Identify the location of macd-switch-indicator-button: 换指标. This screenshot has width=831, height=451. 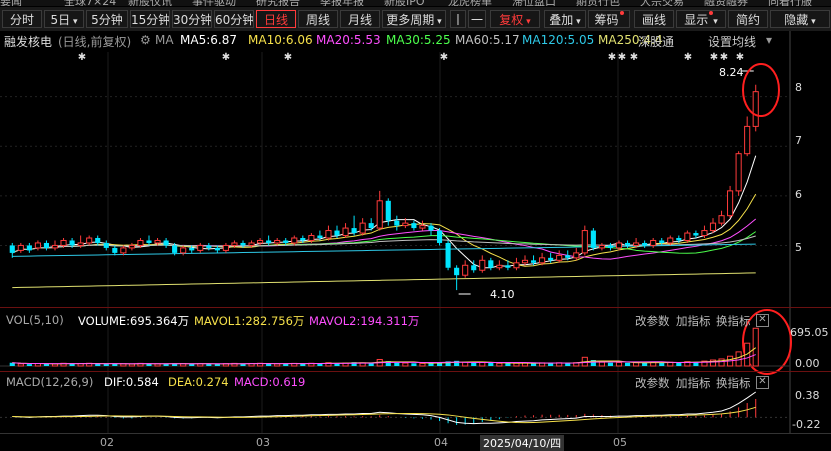
(733, 383).